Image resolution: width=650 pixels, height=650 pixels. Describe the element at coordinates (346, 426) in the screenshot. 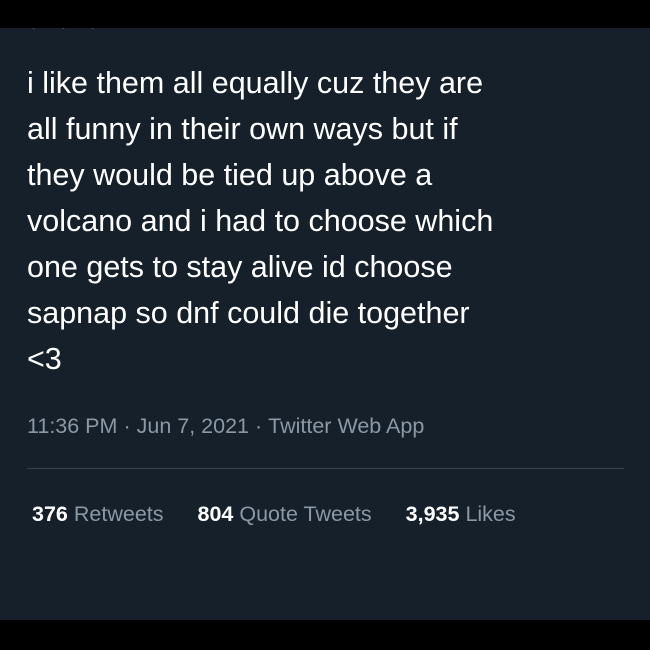

I see `tweet-source: Twitter Web App` at that location.